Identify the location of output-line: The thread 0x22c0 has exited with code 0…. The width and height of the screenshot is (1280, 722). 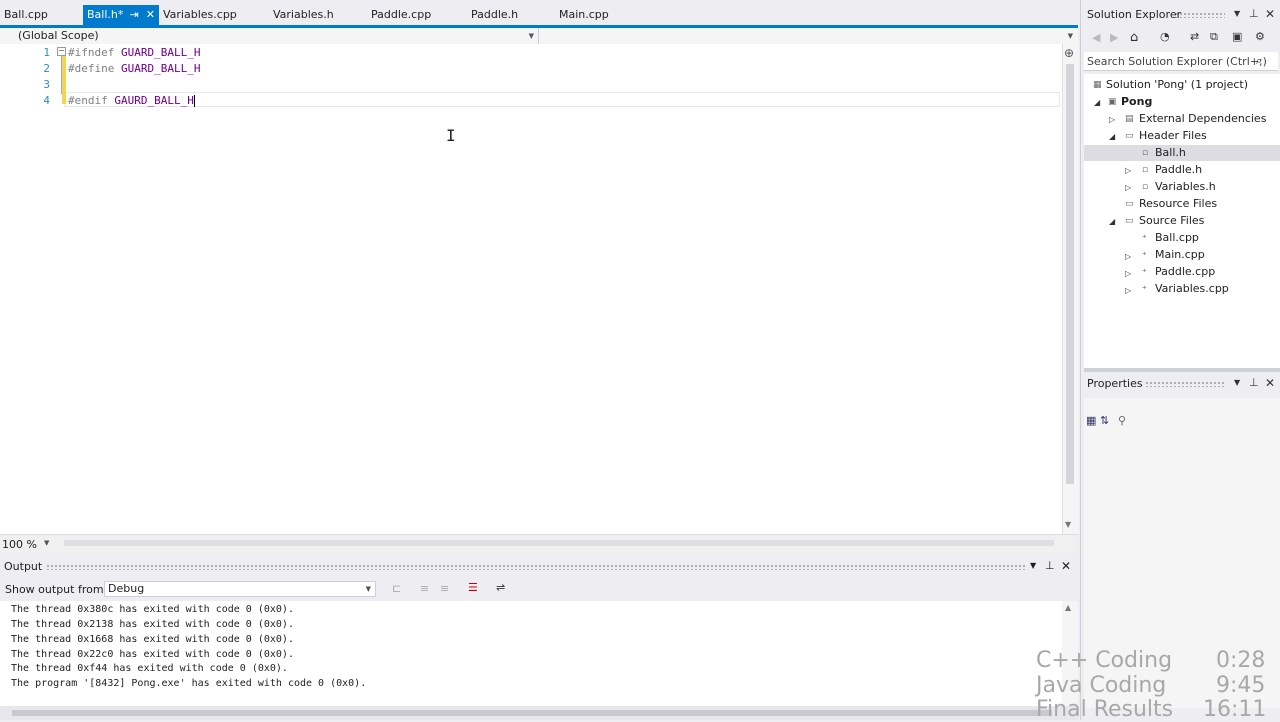
(152, 654).